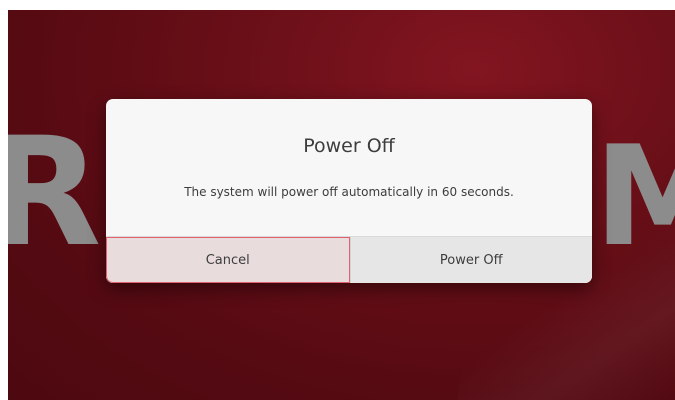  Describe the element at coordinates (634, 196) in the screenshot. I see `wallpaper-logo-right: M` at that location.